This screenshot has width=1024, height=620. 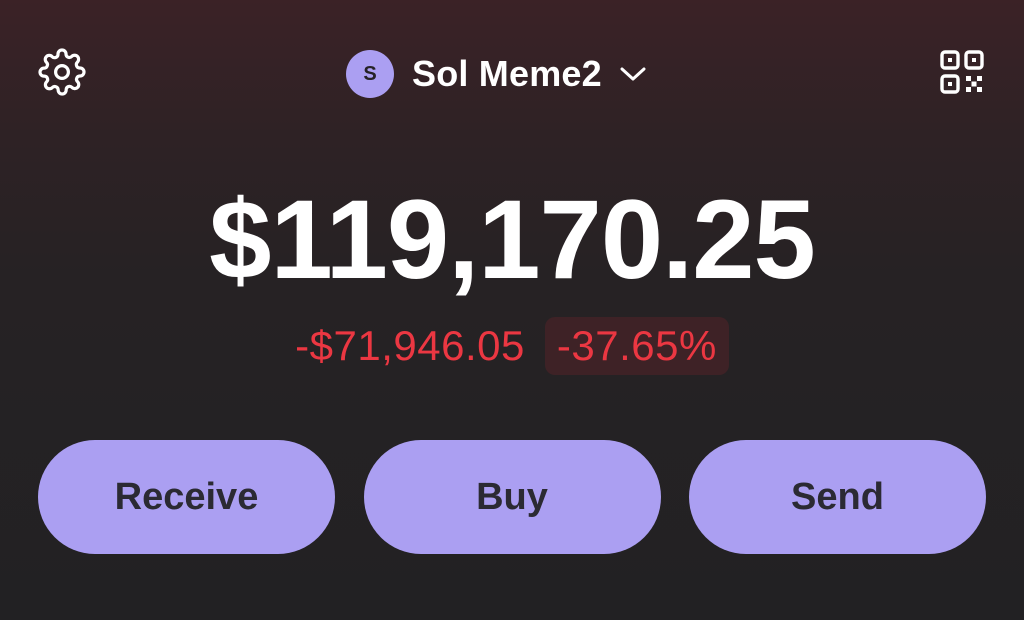 What do you see at coordinates (633, 74) in the screenshot?
I see `chevron-down-icon` at bounding box center [633, 74].